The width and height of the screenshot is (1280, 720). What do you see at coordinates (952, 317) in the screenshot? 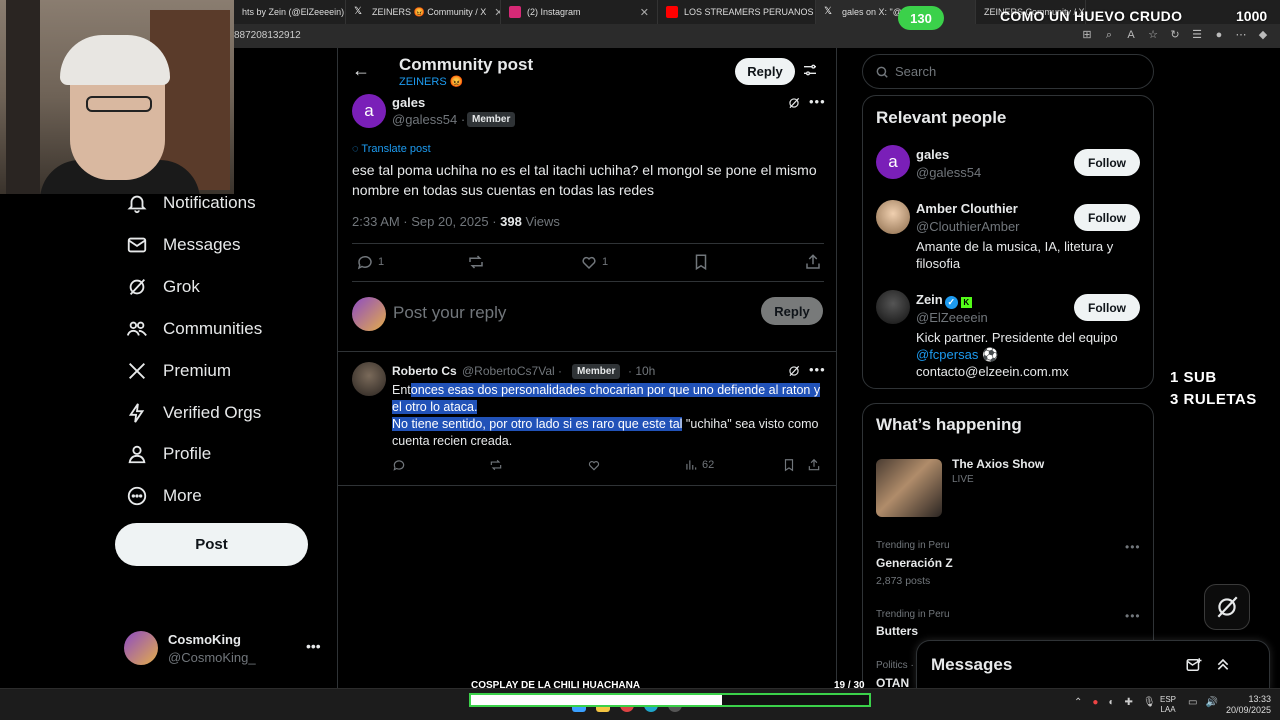
I see `person-handle: @ElZeeeein` at bounding box center [952, 317].